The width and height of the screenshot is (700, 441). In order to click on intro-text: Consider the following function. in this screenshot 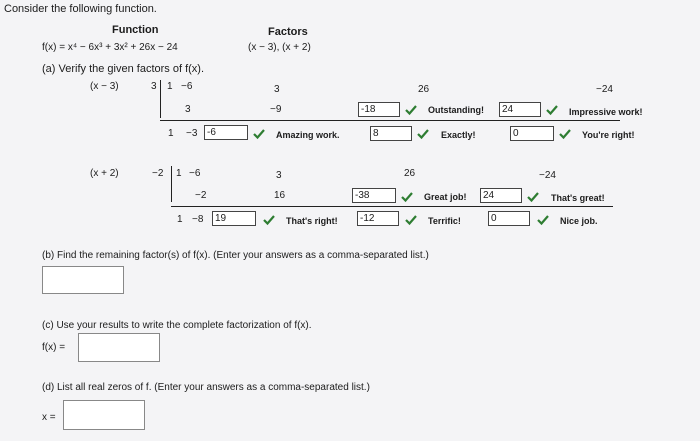, I will do `click(80, 9)`.